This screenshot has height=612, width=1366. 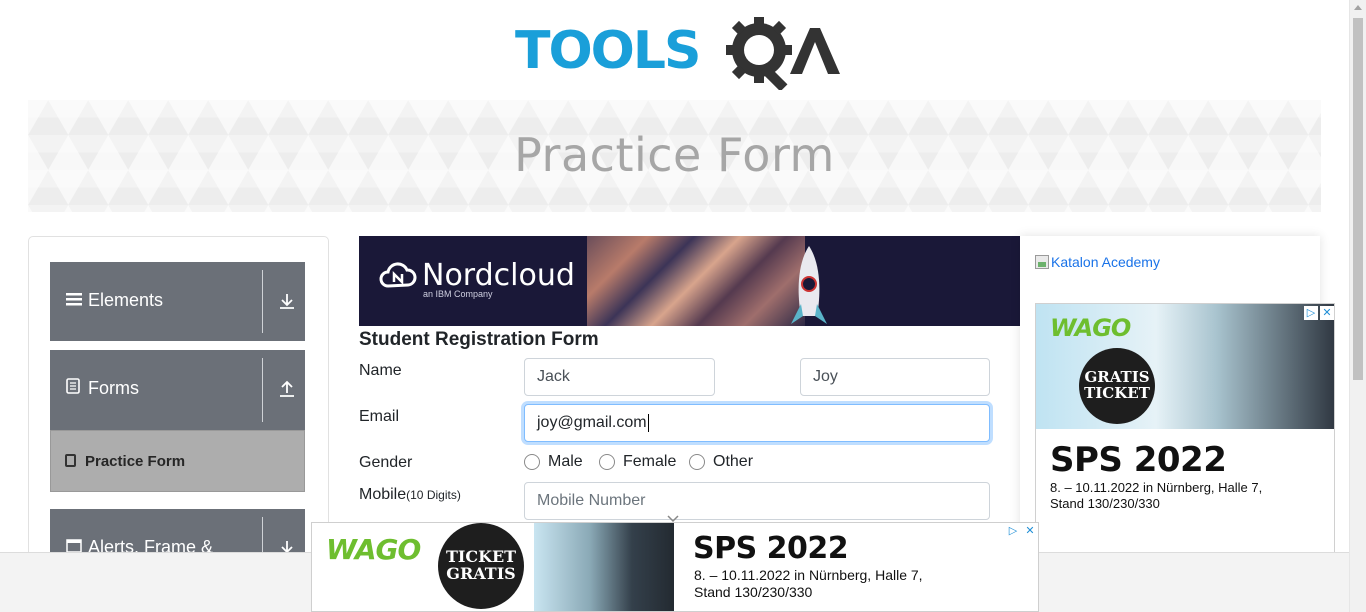 What do you see at coordinates (386, 462) in the screenshot?
I see `gender-label: Gender` at bounding box center [386, 462].